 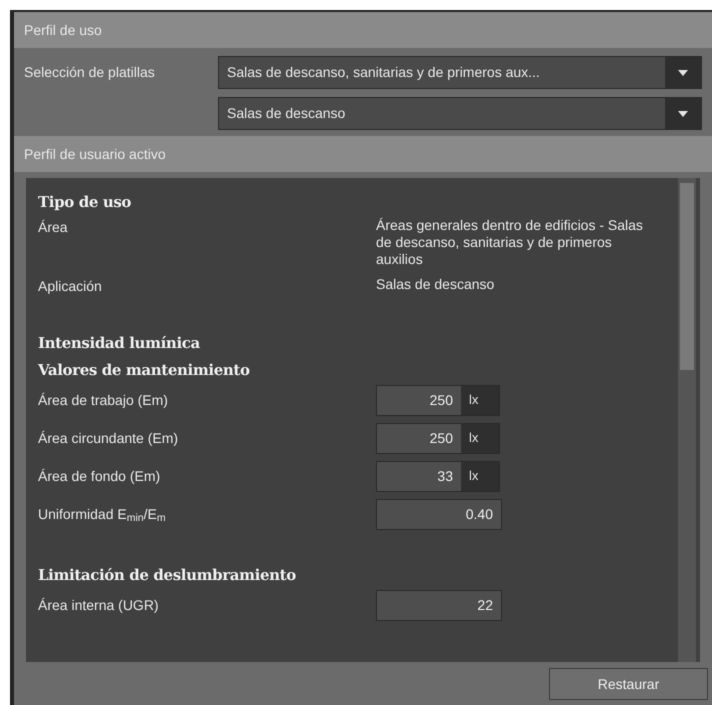 What do you see at coordinates (460, 113) in the screenshot?
I see `template-dropdown: Salas de descanso` at bounding box center [460, 113].